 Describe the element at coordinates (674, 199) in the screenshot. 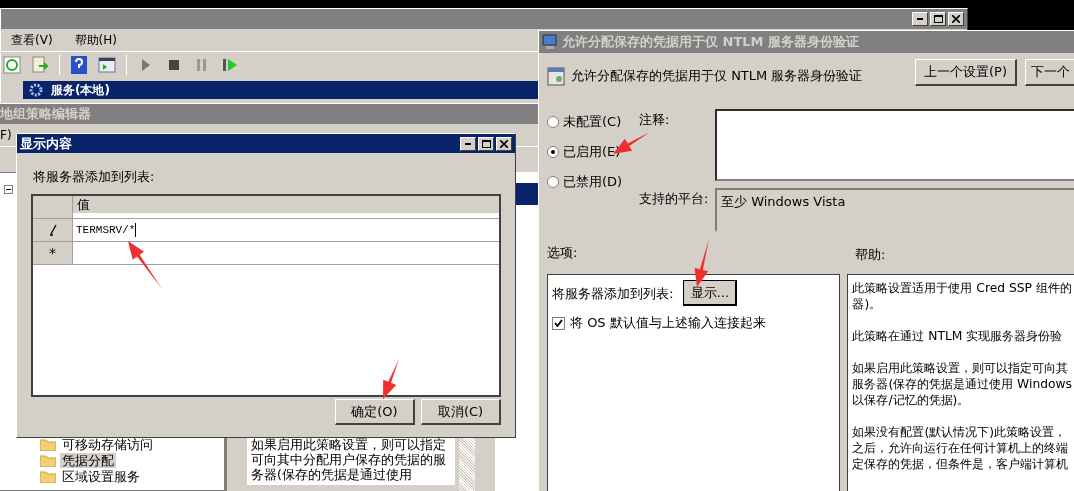

I see `platform-label: 支持的平台:` at that location.